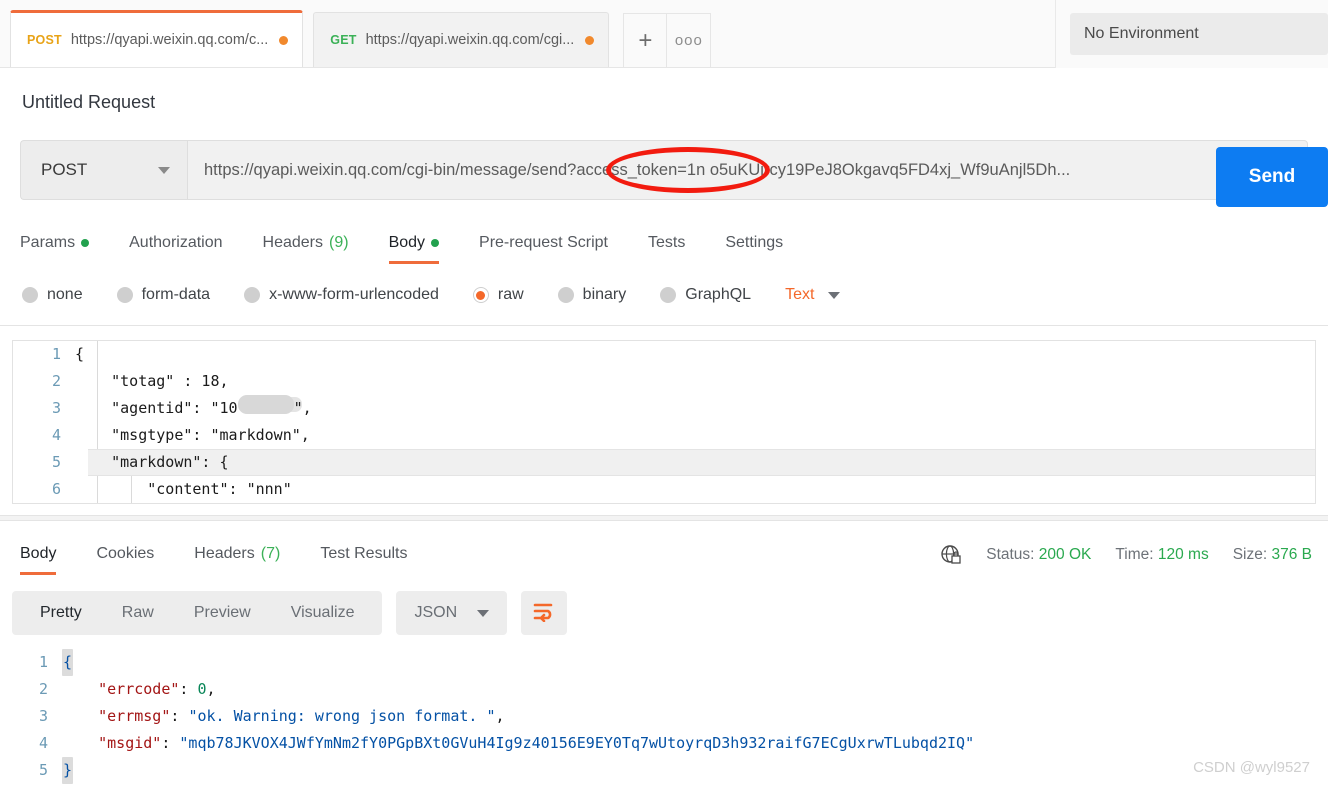  I want to click on status-value: 200 OK, so click(1065, 554).